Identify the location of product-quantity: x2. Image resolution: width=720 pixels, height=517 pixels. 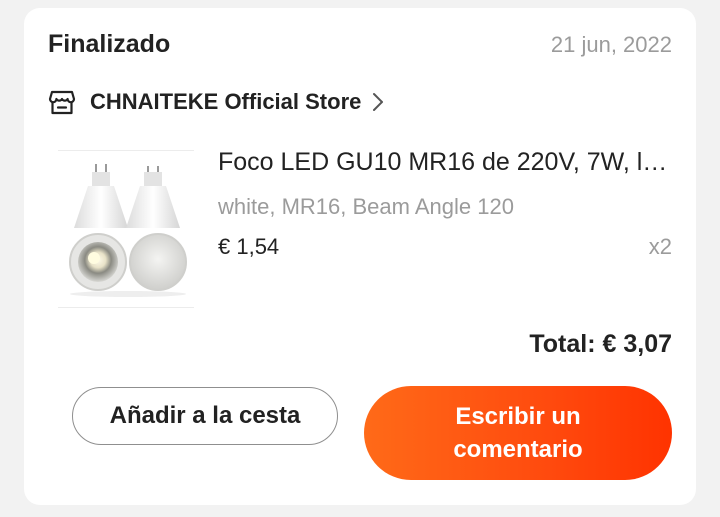
(660, 246).